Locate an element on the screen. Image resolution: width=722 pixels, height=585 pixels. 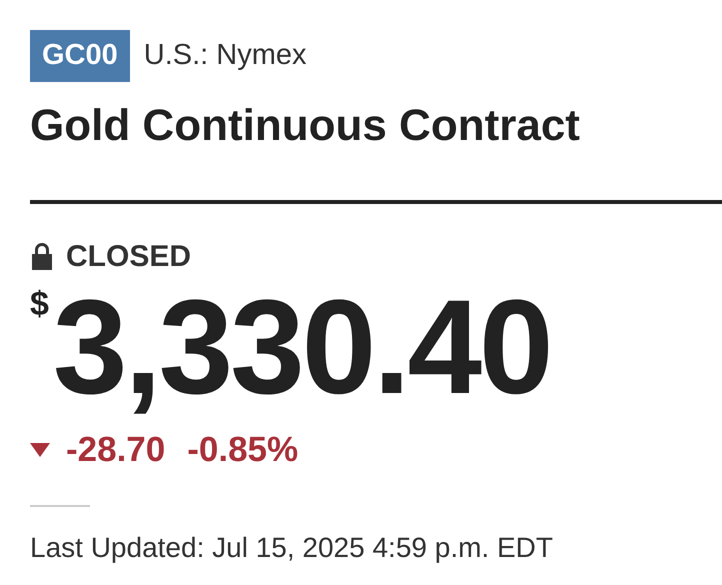
market-status: CLOSED is located at coordinates (129, 256).